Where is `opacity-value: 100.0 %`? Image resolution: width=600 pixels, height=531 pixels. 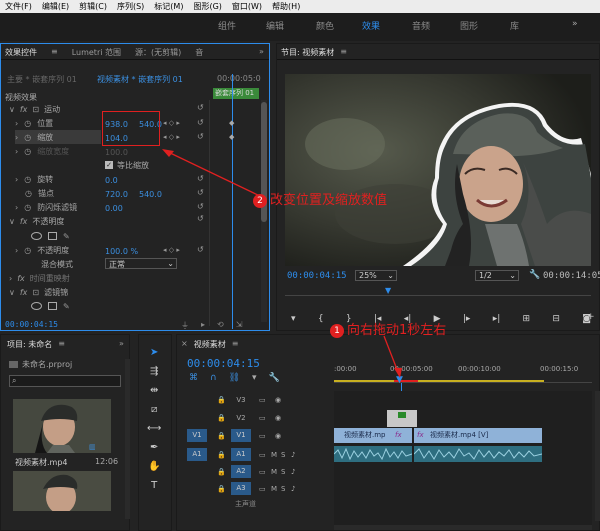
opacity-value: 100.0 % is located at coordinates (121, 251).